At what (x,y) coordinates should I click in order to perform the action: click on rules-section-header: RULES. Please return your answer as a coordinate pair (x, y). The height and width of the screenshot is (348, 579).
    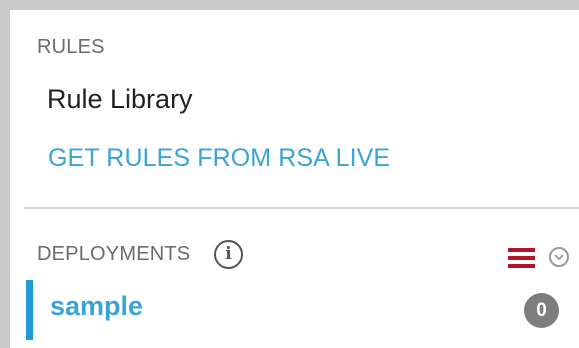
    Looking at the image, I should click on (71, 47).